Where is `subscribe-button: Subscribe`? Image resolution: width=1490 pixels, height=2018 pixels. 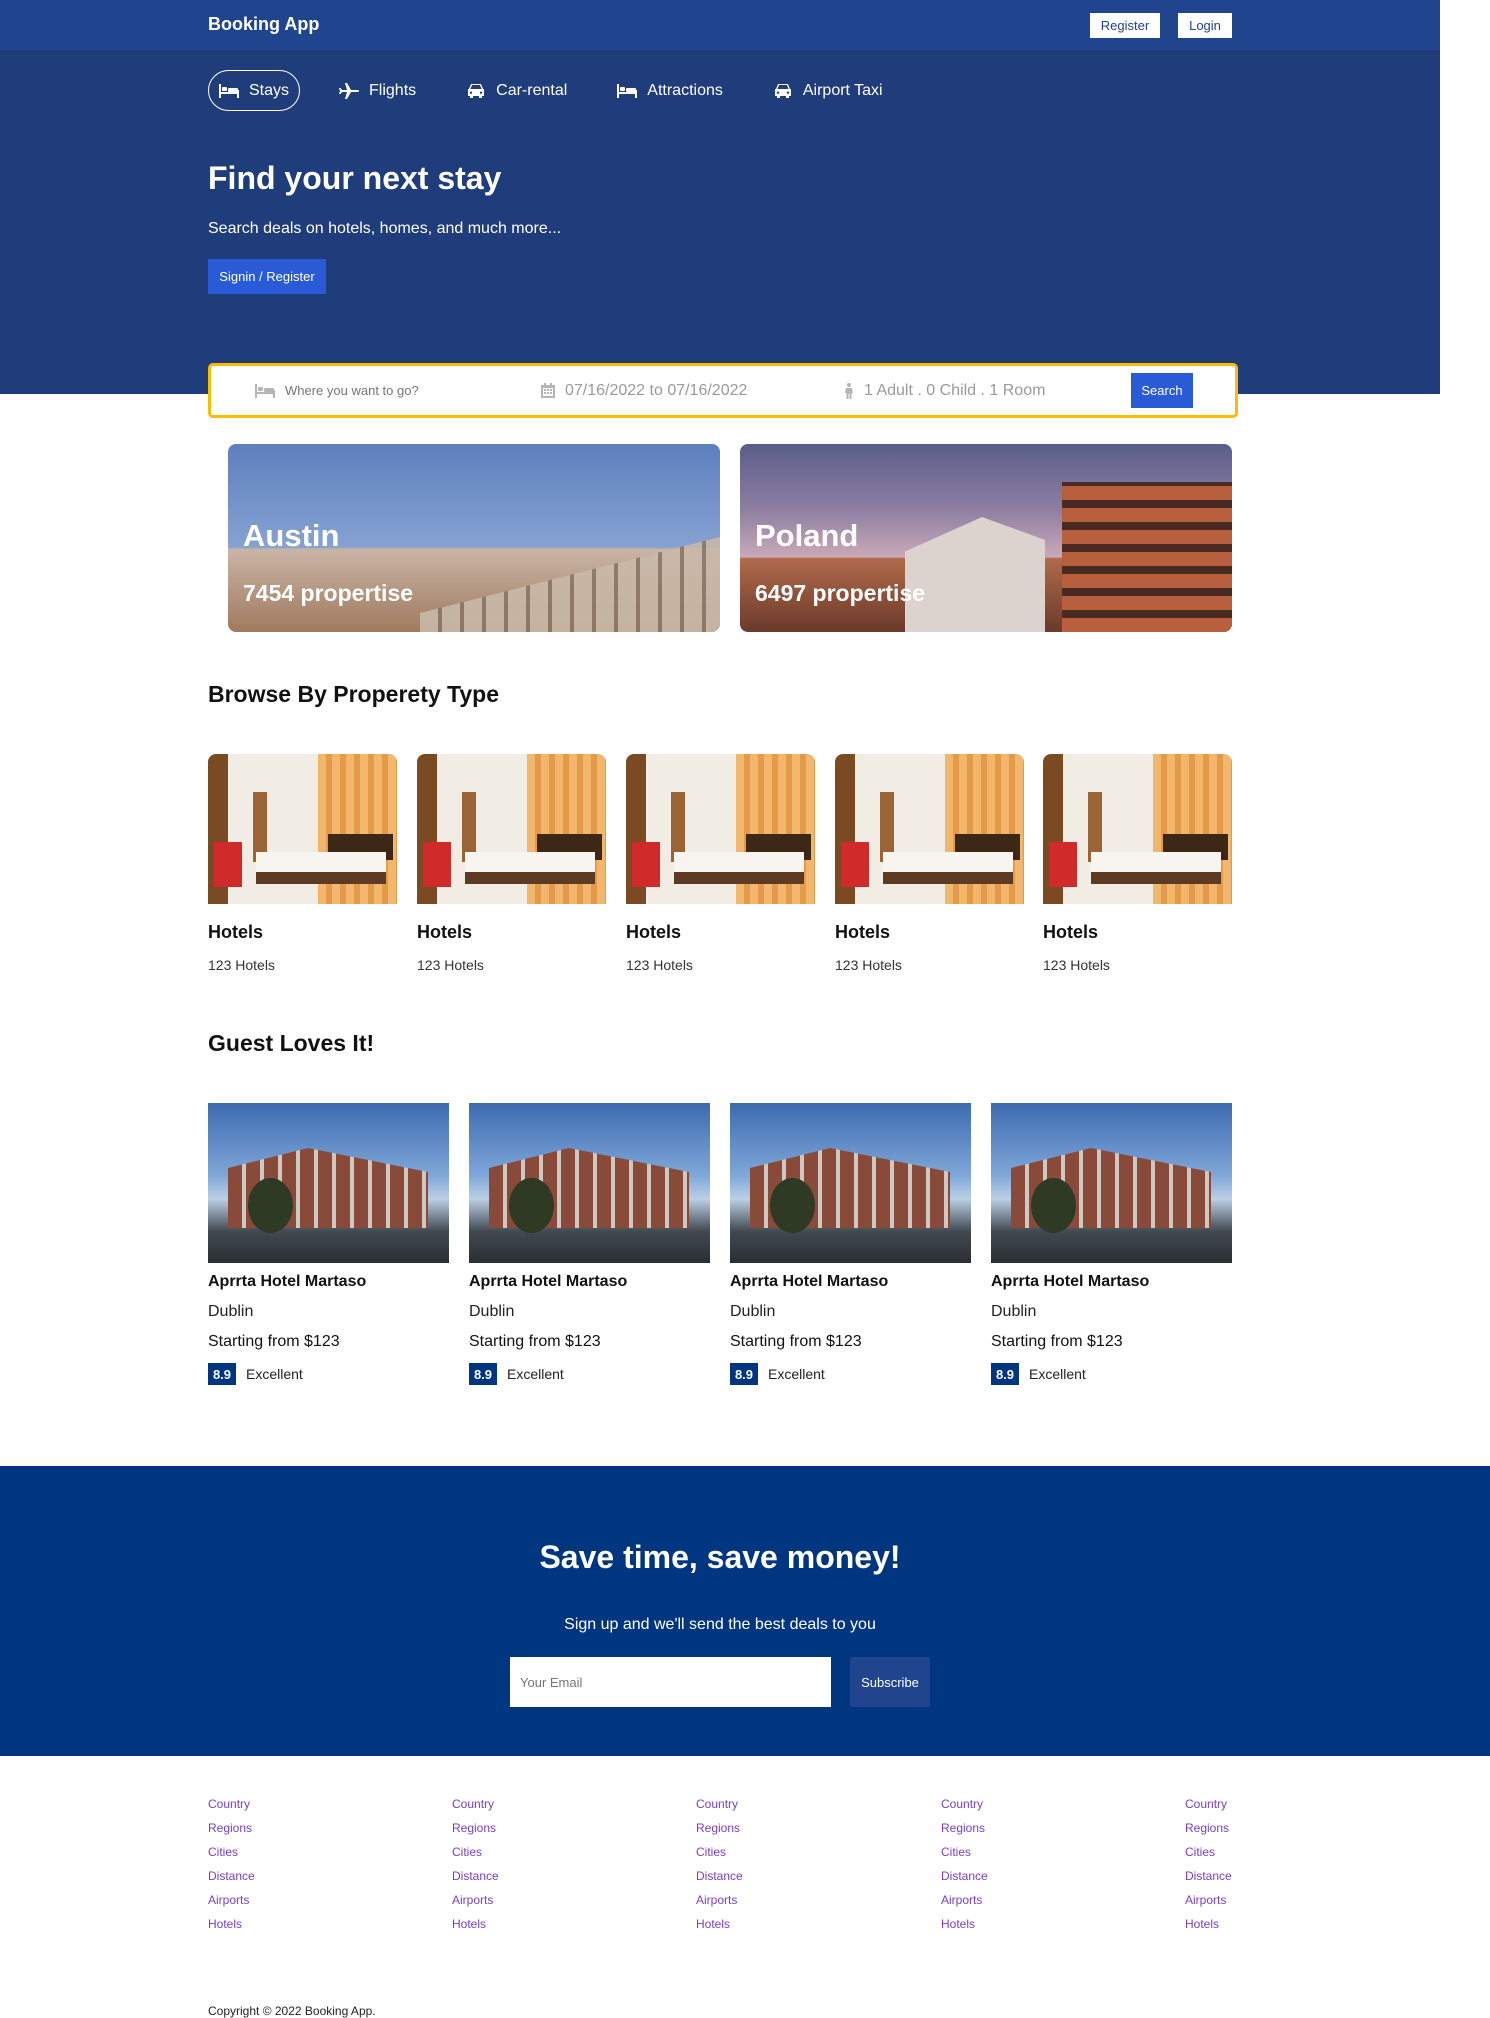 subscribe-button: Subscribe is located at coordinates (890, 1682).